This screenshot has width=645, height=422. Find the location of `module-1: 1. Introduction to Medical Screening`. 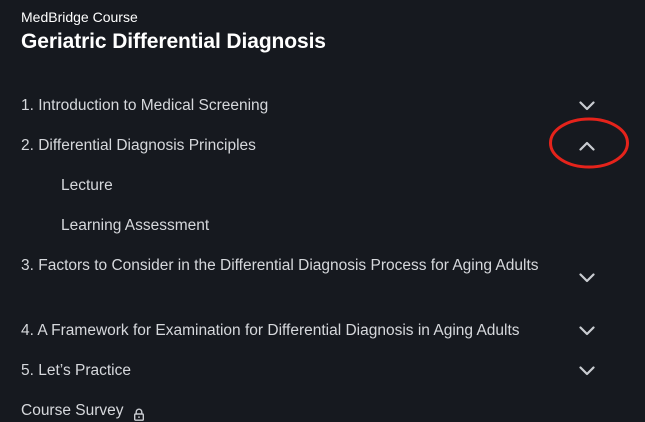

module-1: 1. Introduction to Medical Screening is located at coordinates (323, 105).